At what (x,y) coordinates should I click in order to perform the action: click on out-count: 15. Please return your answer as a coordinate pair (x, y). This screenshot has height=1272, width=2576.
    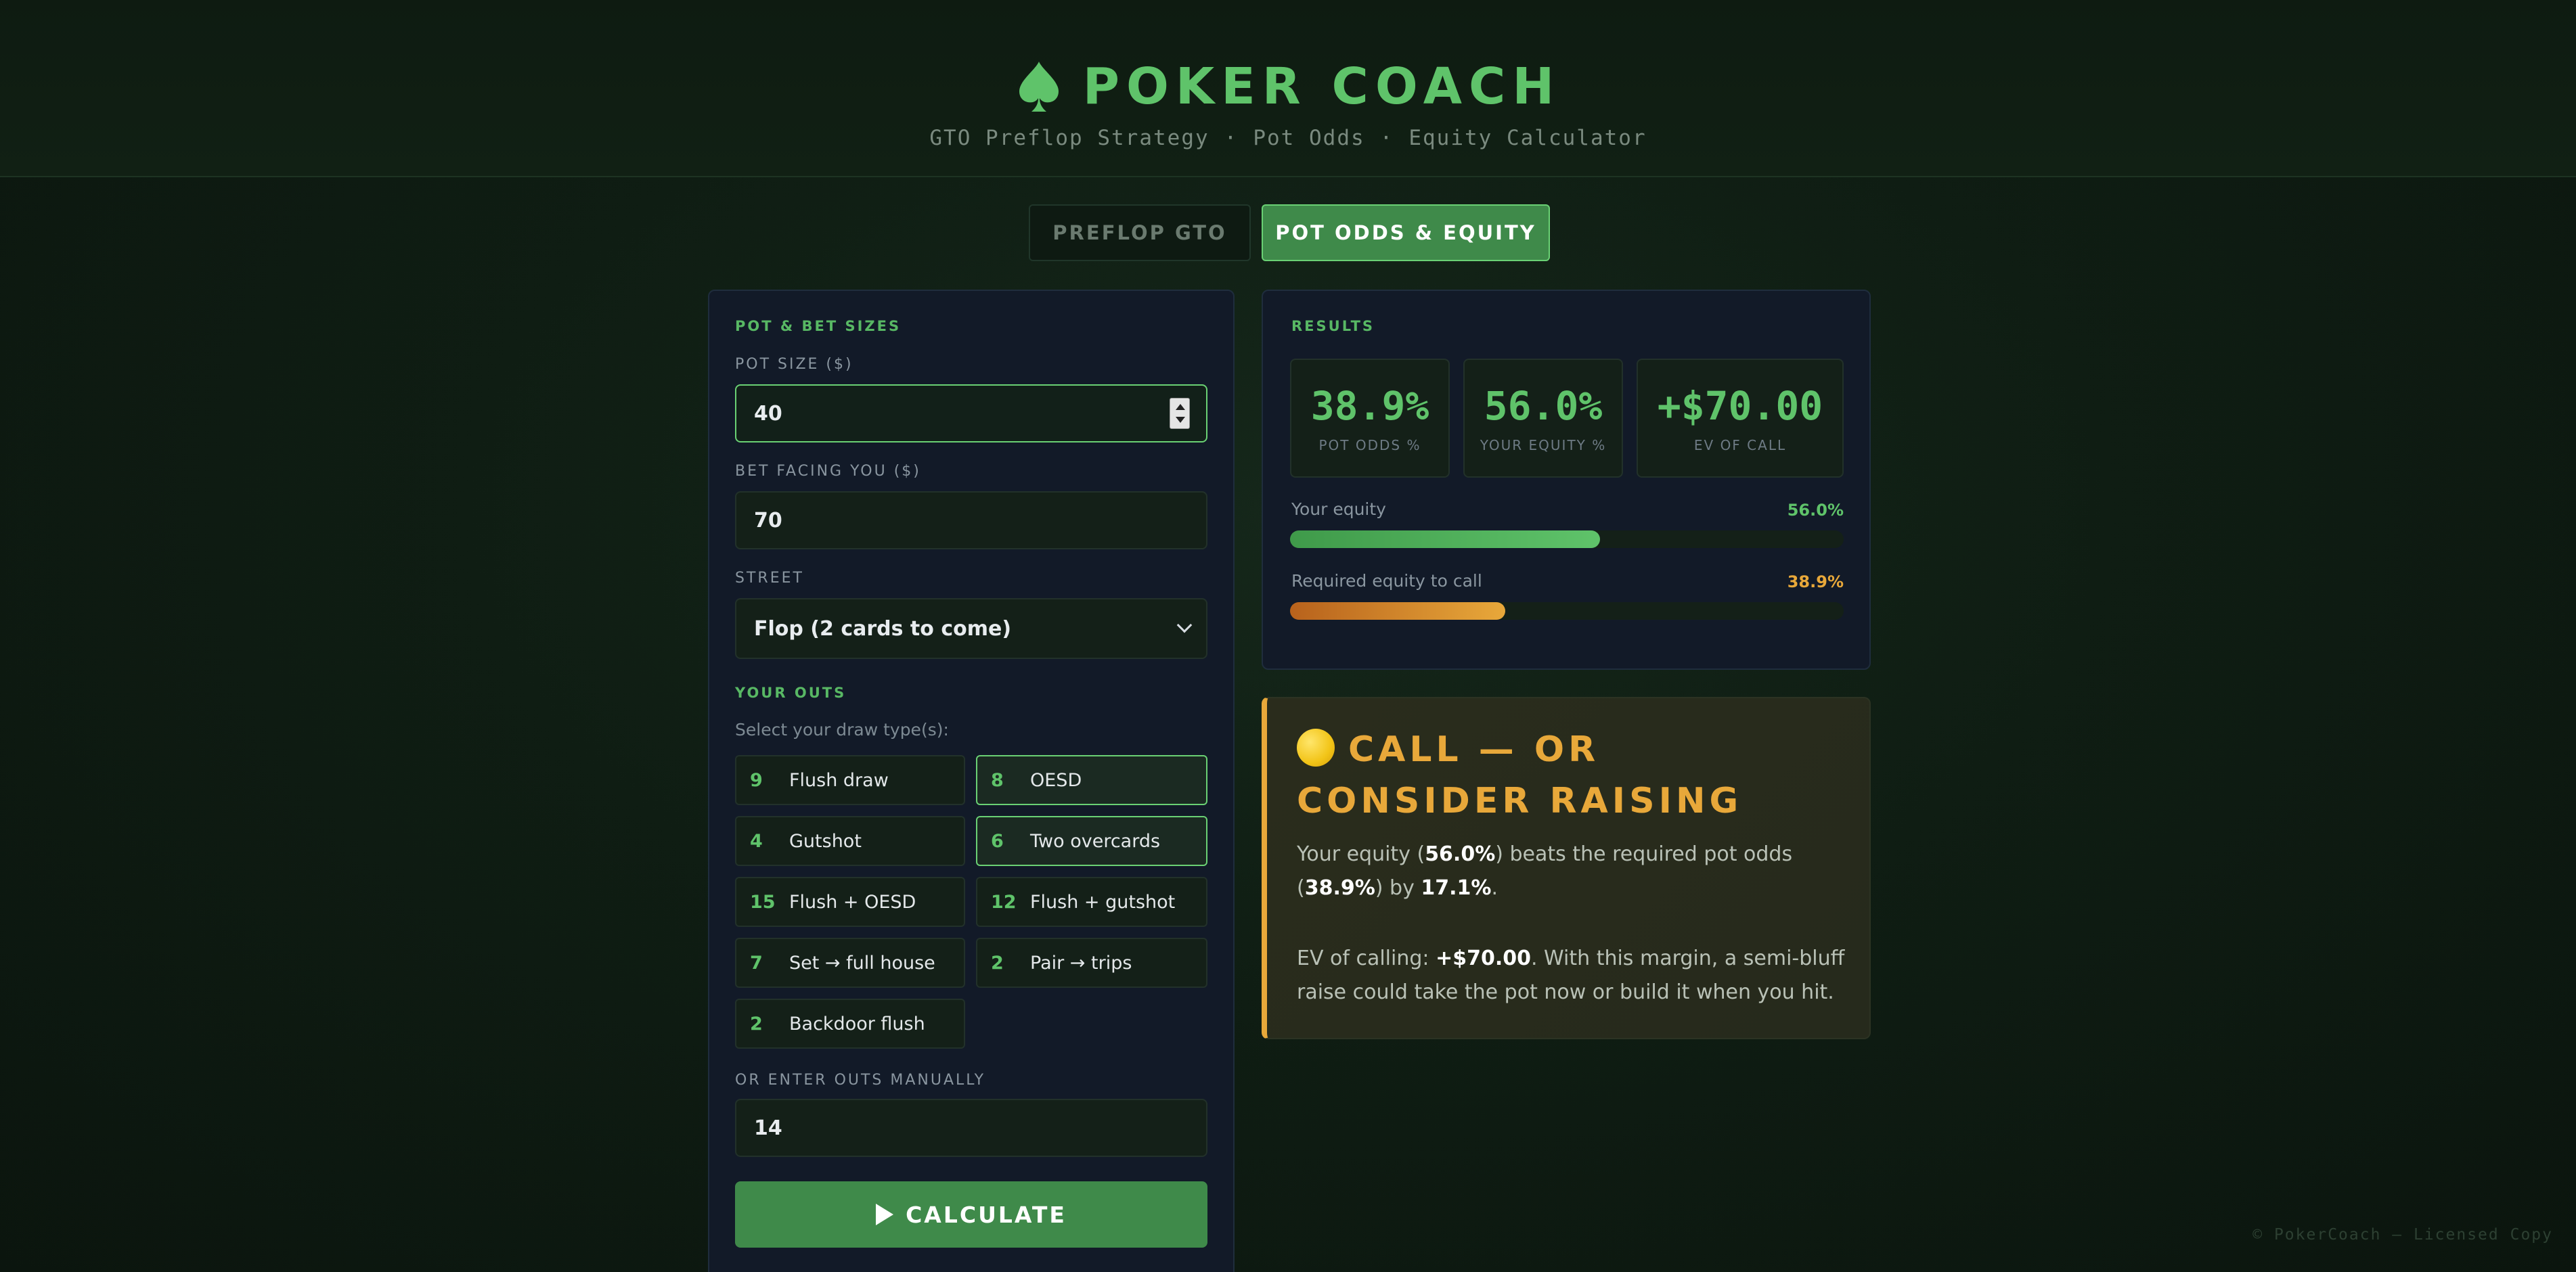
    Looking at the image, I should click on (763, 902).